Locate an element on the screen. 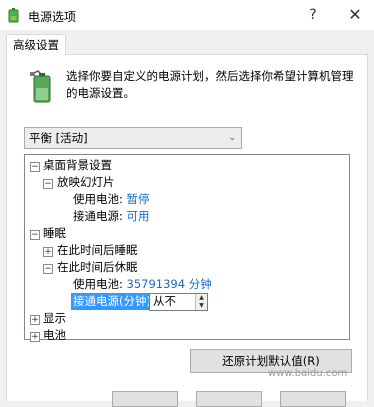 This screenshot has width=374, height=407. power-plan-value: 平衡 [活动] is located at coordinates (58, 138).